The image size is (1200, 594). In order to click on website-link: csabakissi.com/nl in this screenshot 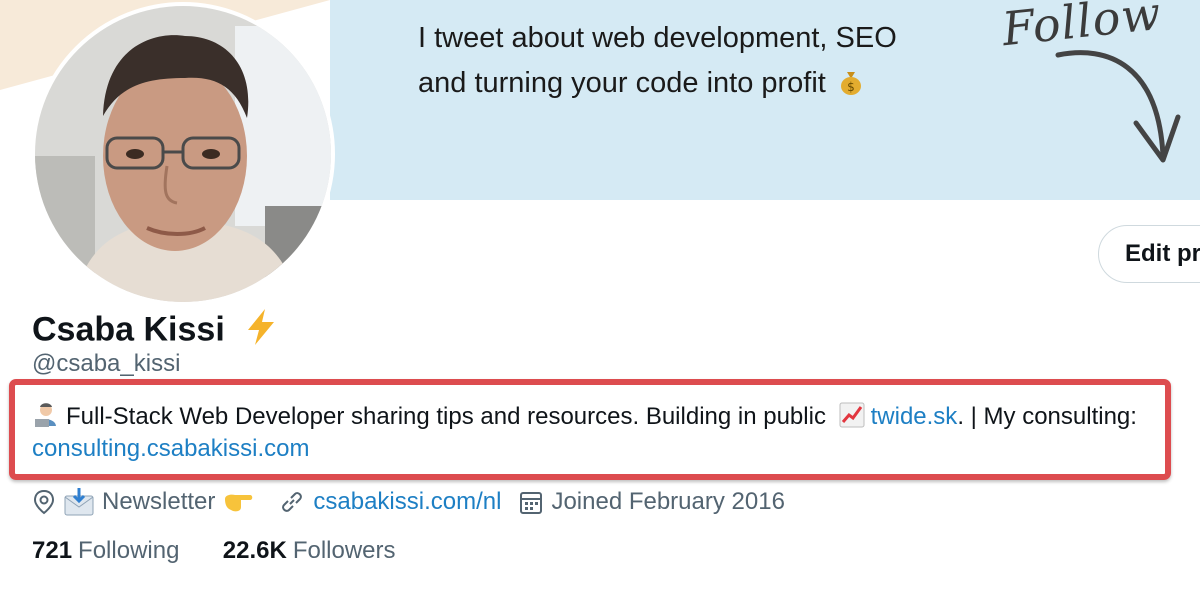, I will do `click(407, 502)`.